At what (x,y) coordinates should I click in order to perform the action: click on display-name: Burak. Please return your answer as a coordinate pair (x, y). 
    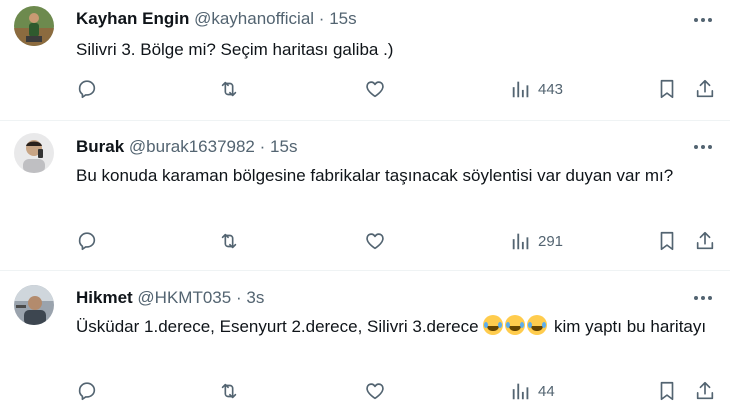
    Looking at the image, I should click on (100, 146).